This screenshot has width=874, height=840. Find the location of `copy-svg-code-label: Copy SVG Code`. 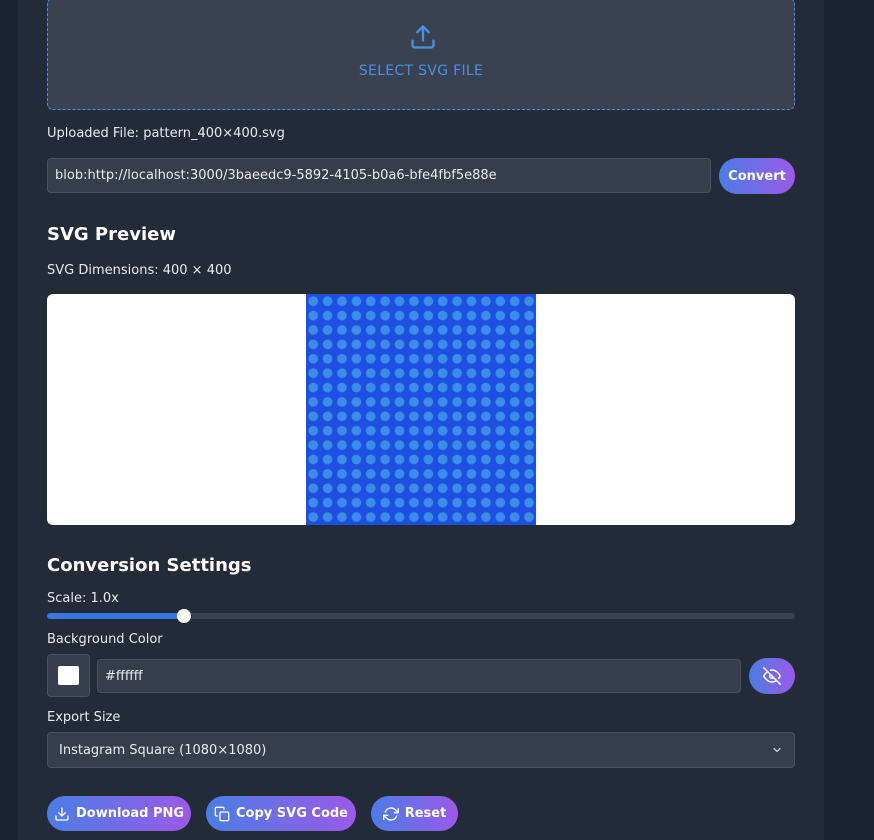

copy-svg-code-label: Copy SVG Code is located at coordinates (292, 813).